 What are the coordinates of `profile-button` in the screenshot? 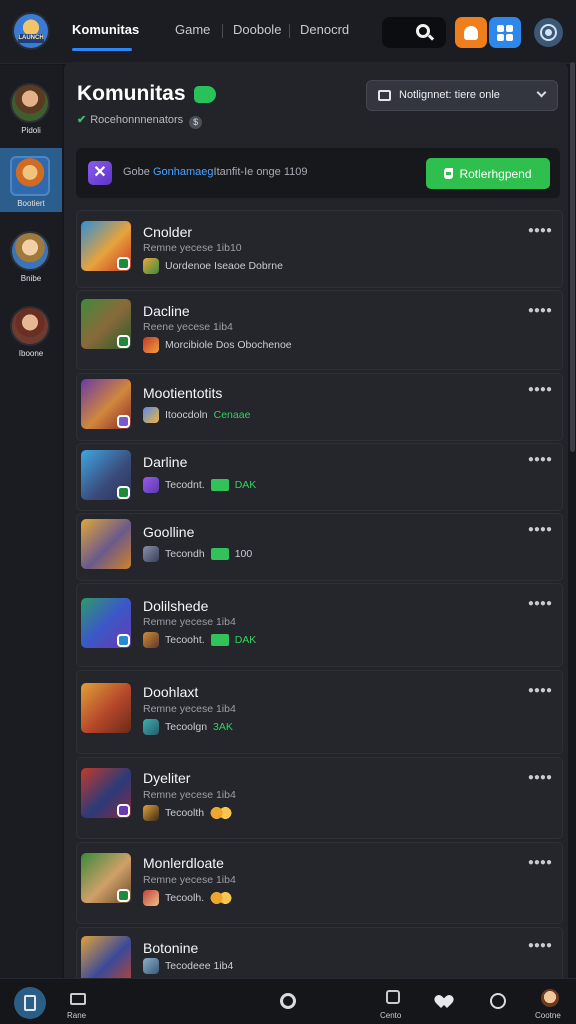 It's located at (548, 32).